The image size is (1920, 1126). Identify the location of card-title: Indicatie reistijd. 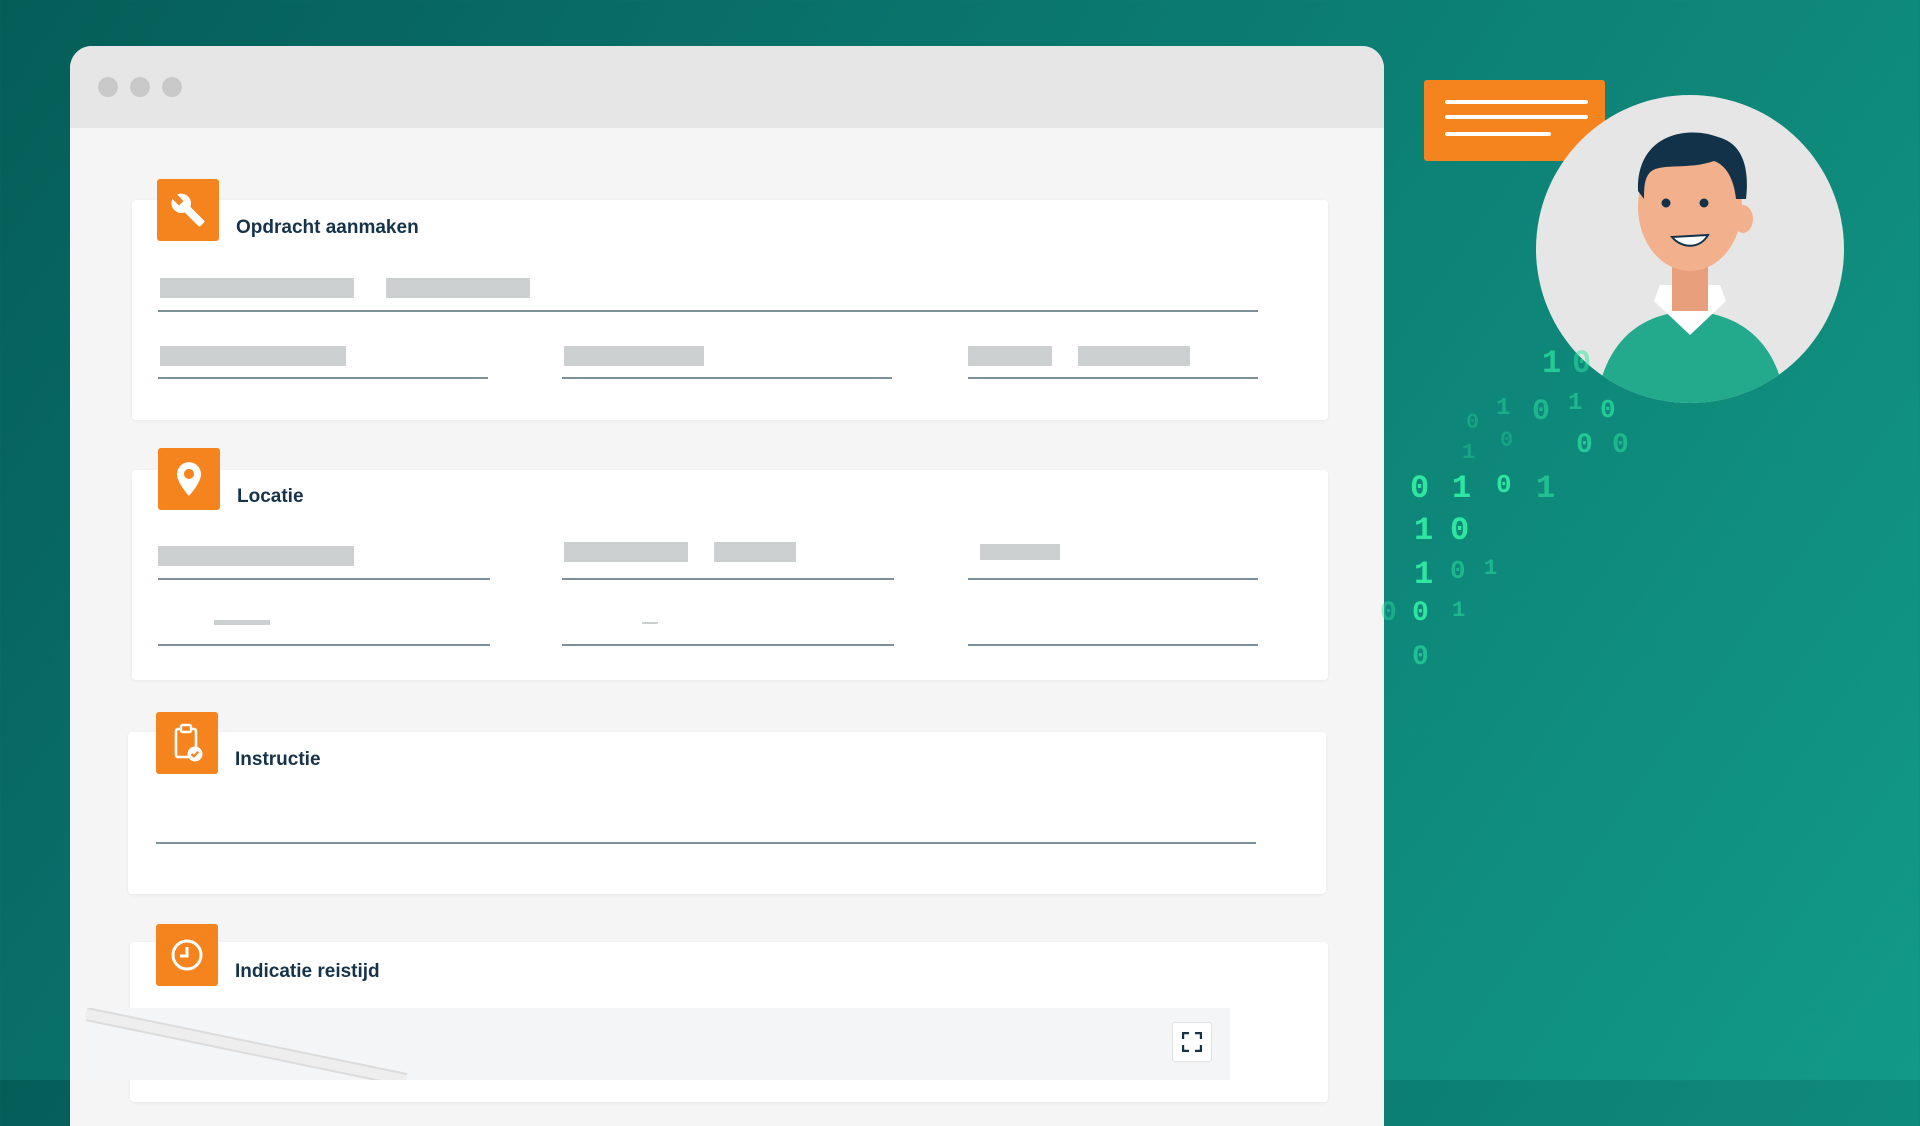
(307, 971).